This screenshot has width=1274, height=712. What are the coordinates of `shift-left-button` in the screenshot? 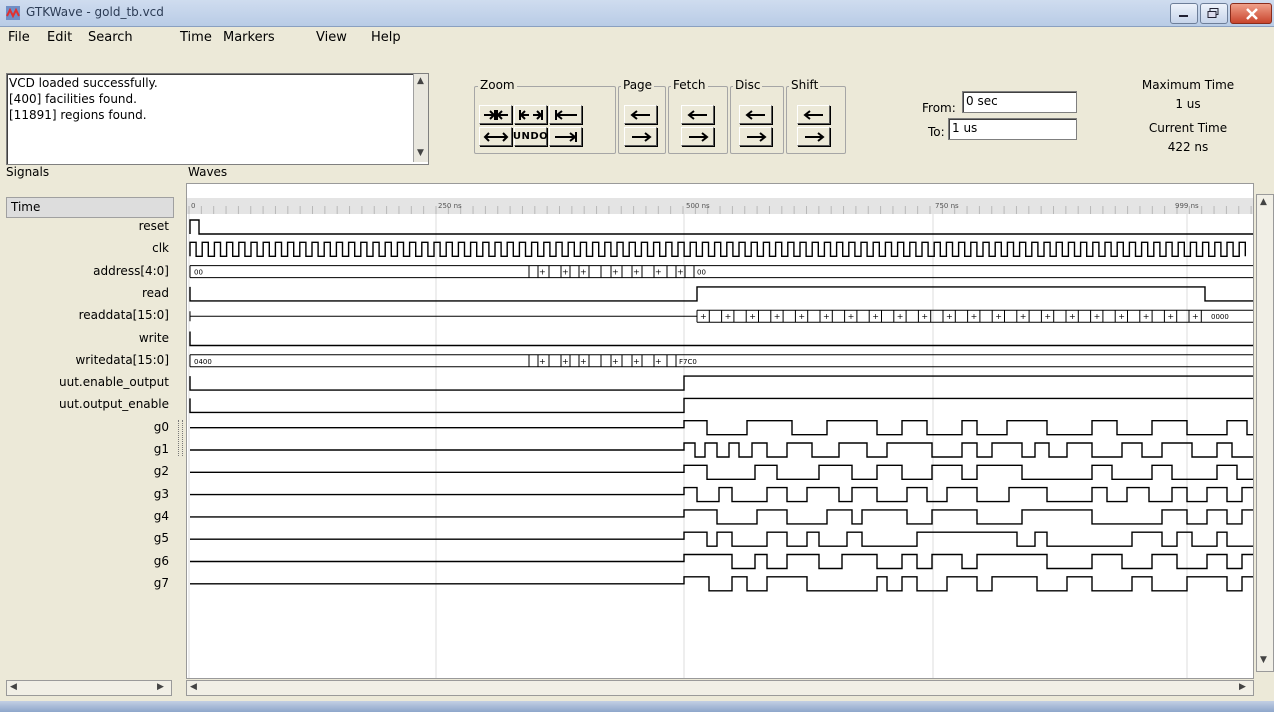 It's located at (813, 114).